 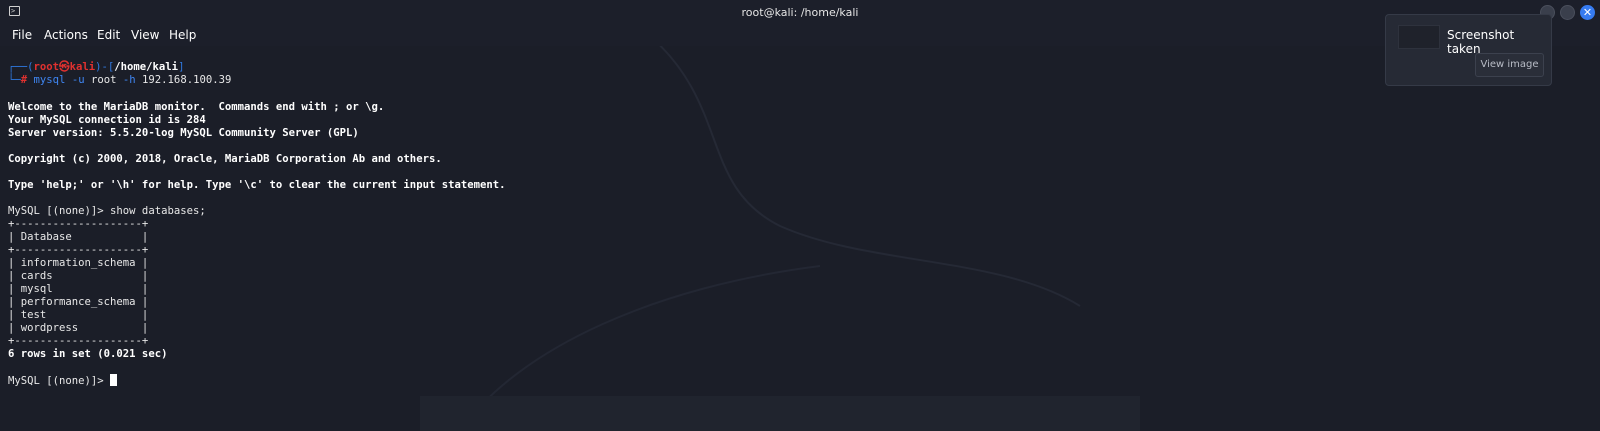 What do you see at coordinates (22, 35) in the screenshot?
I see `menu-file: File` at bounding box center [22, 35].